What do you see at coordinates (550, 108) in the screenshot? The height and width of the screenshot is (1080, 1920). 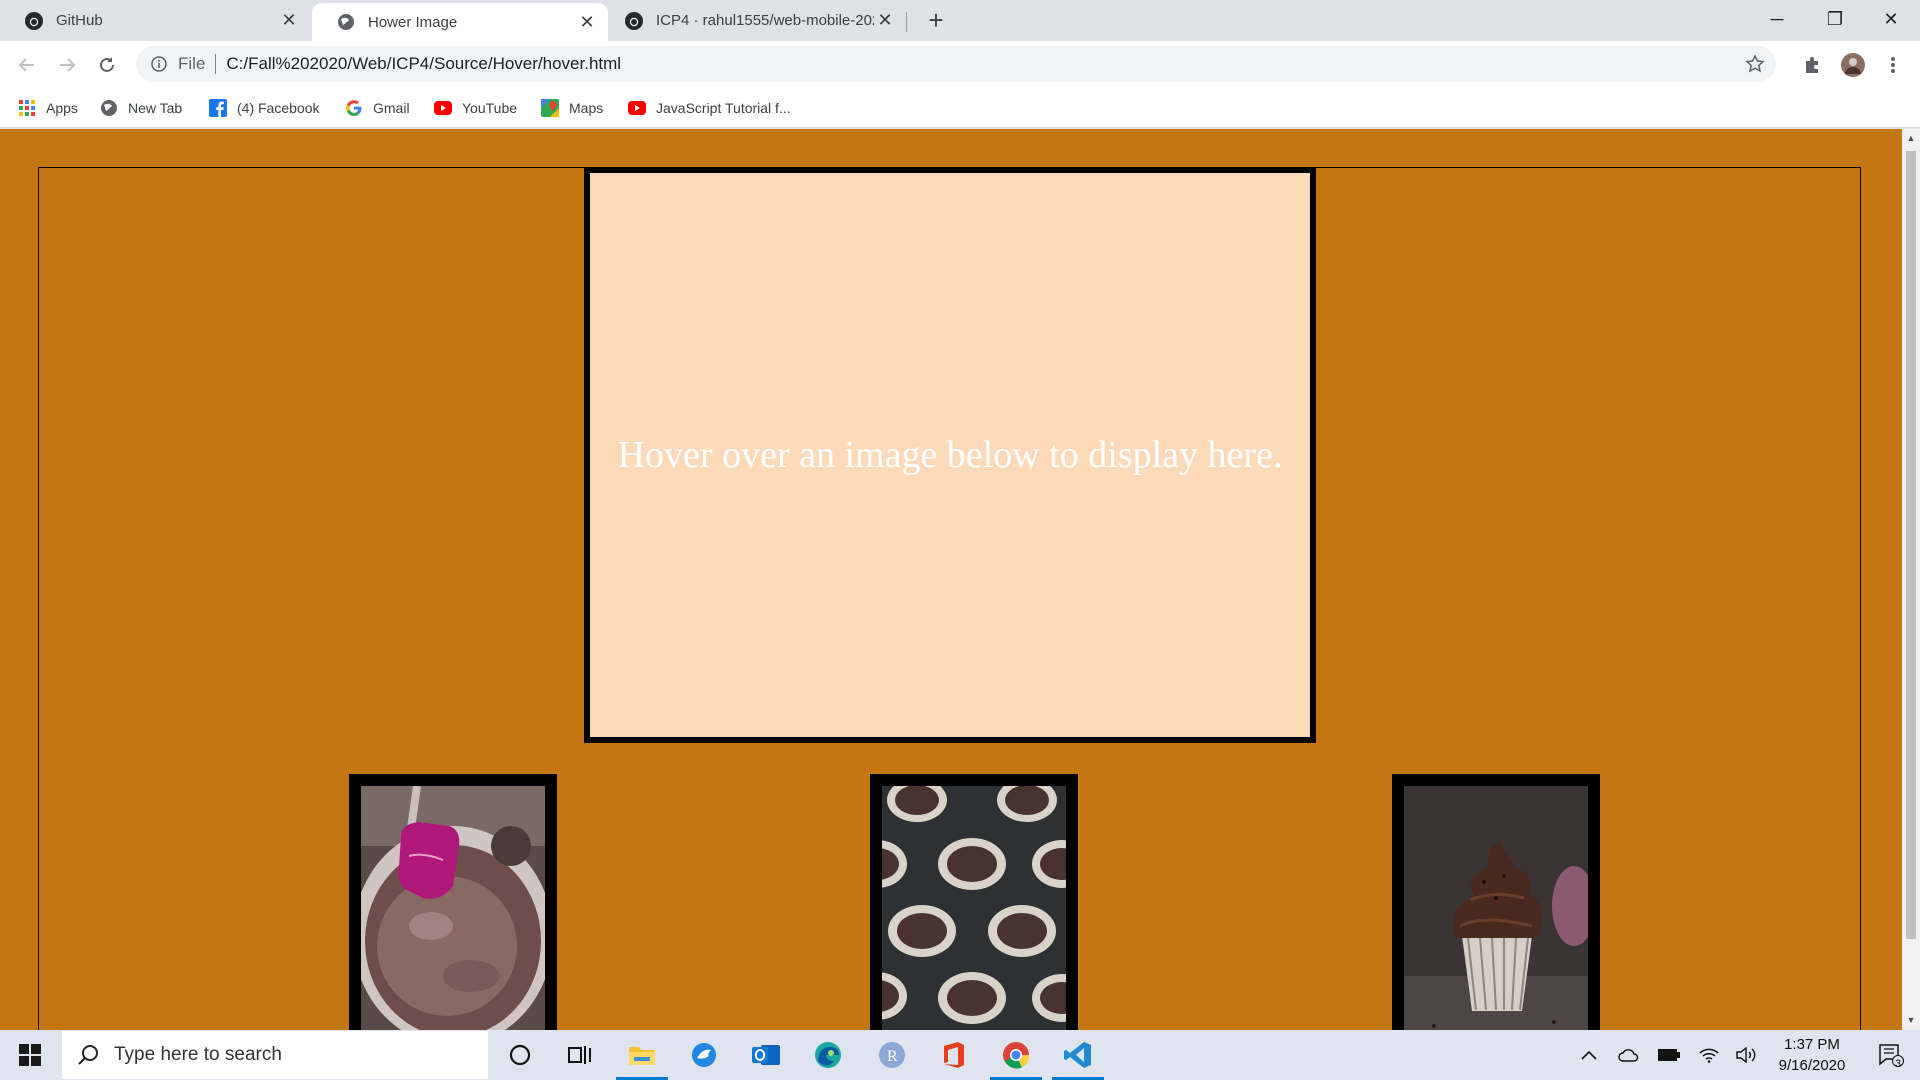 I see `maps-icon` at bounding box center [550, 108].